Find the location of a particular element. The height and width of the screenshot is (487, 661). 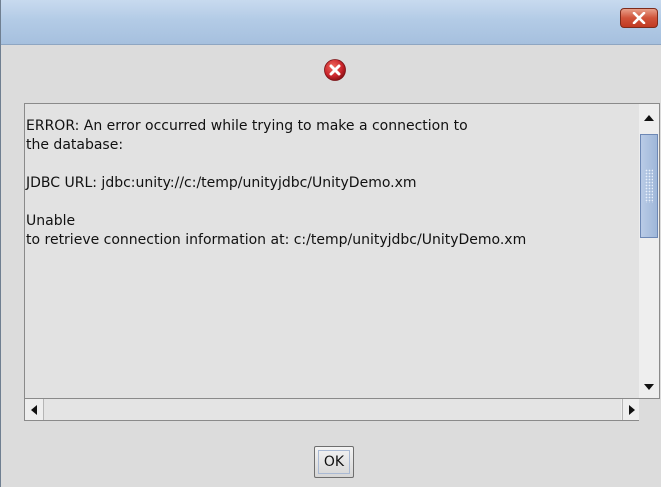

arrow-up-icon is located at coordinates (649, 118).